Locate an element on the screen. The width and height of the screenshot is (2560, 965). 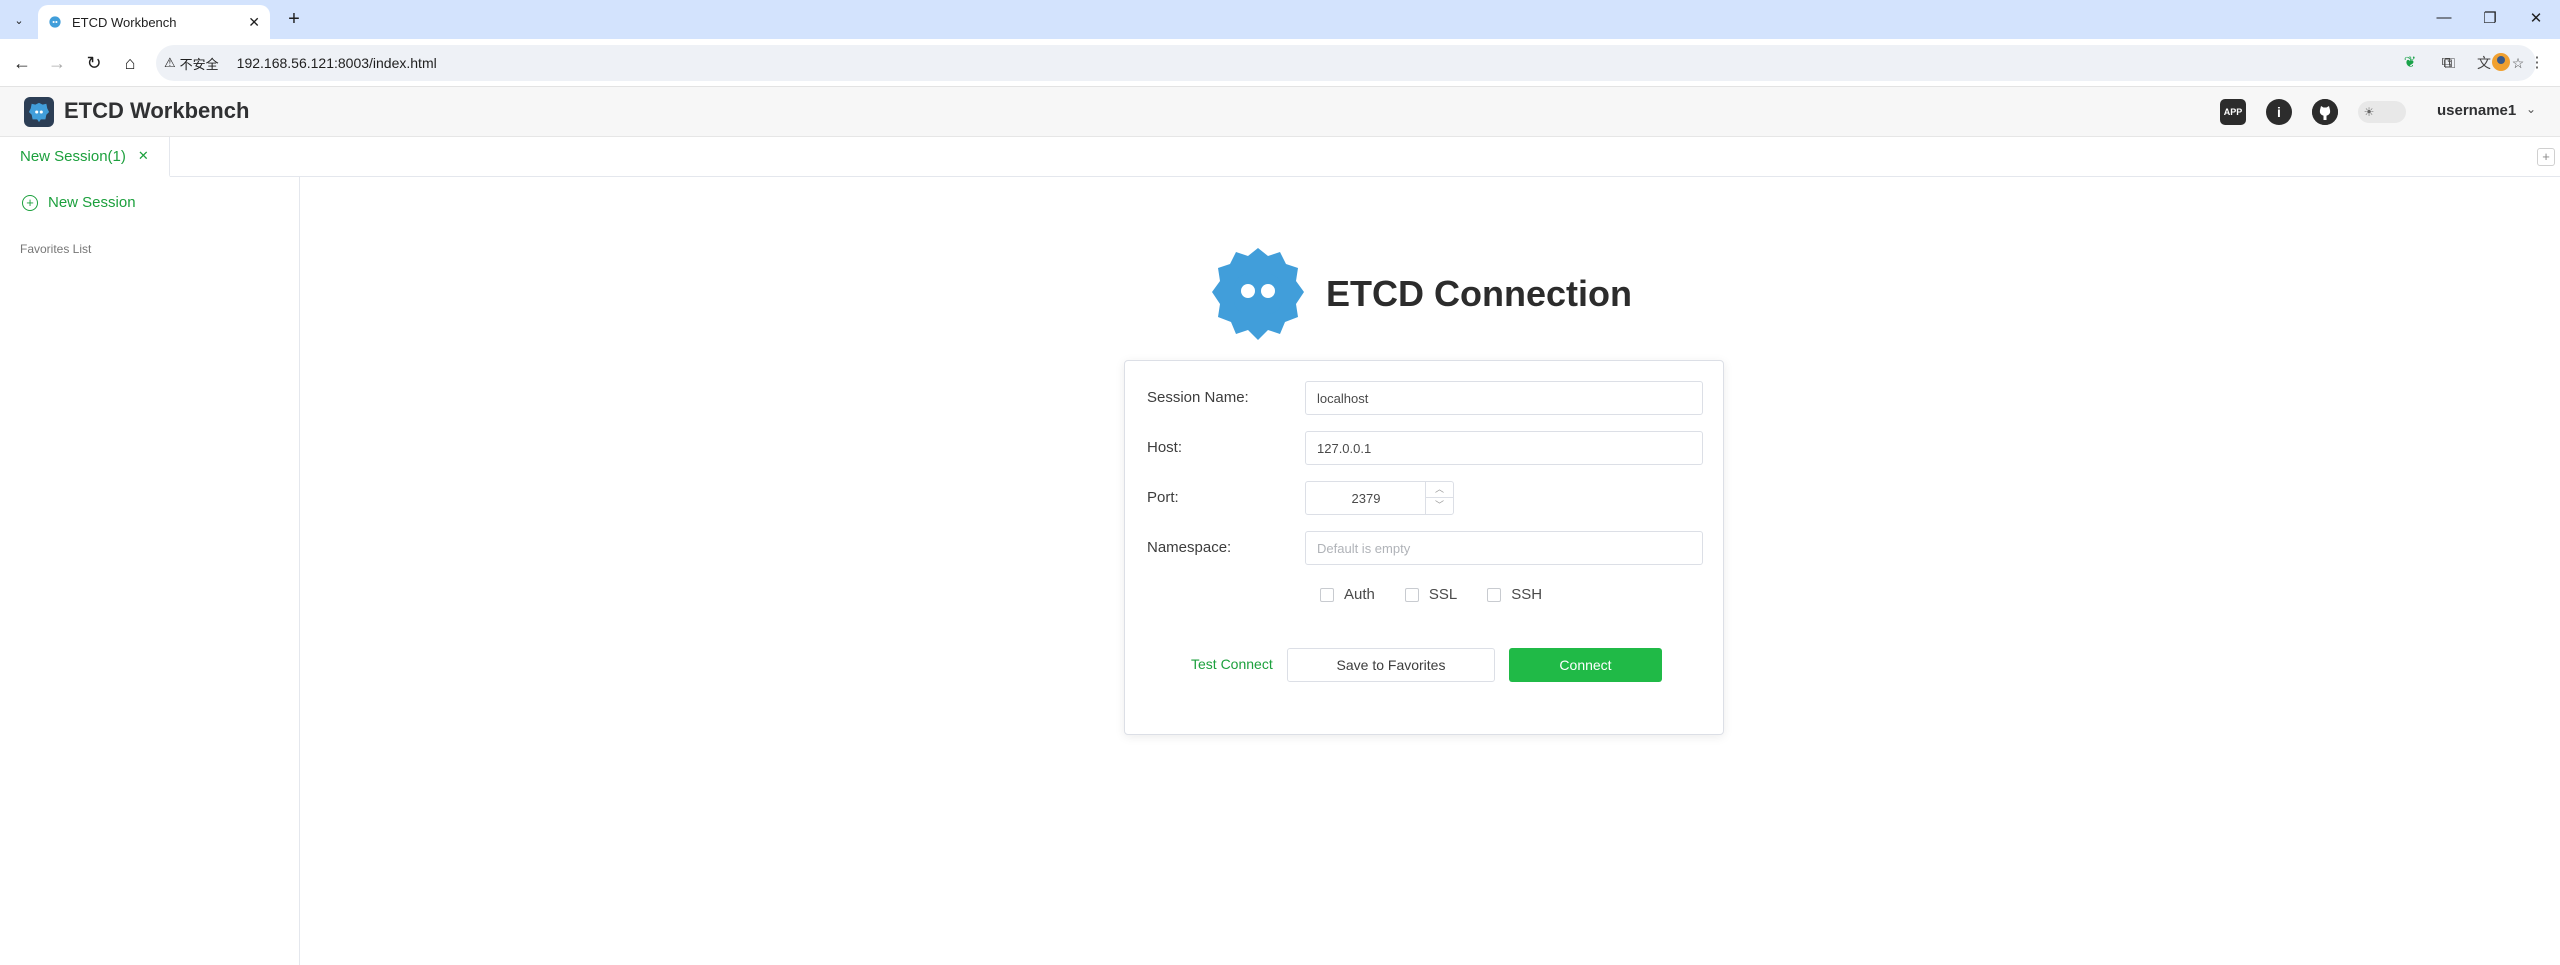
session-name-row: Session Name: is located at coordinates (1425, 398).